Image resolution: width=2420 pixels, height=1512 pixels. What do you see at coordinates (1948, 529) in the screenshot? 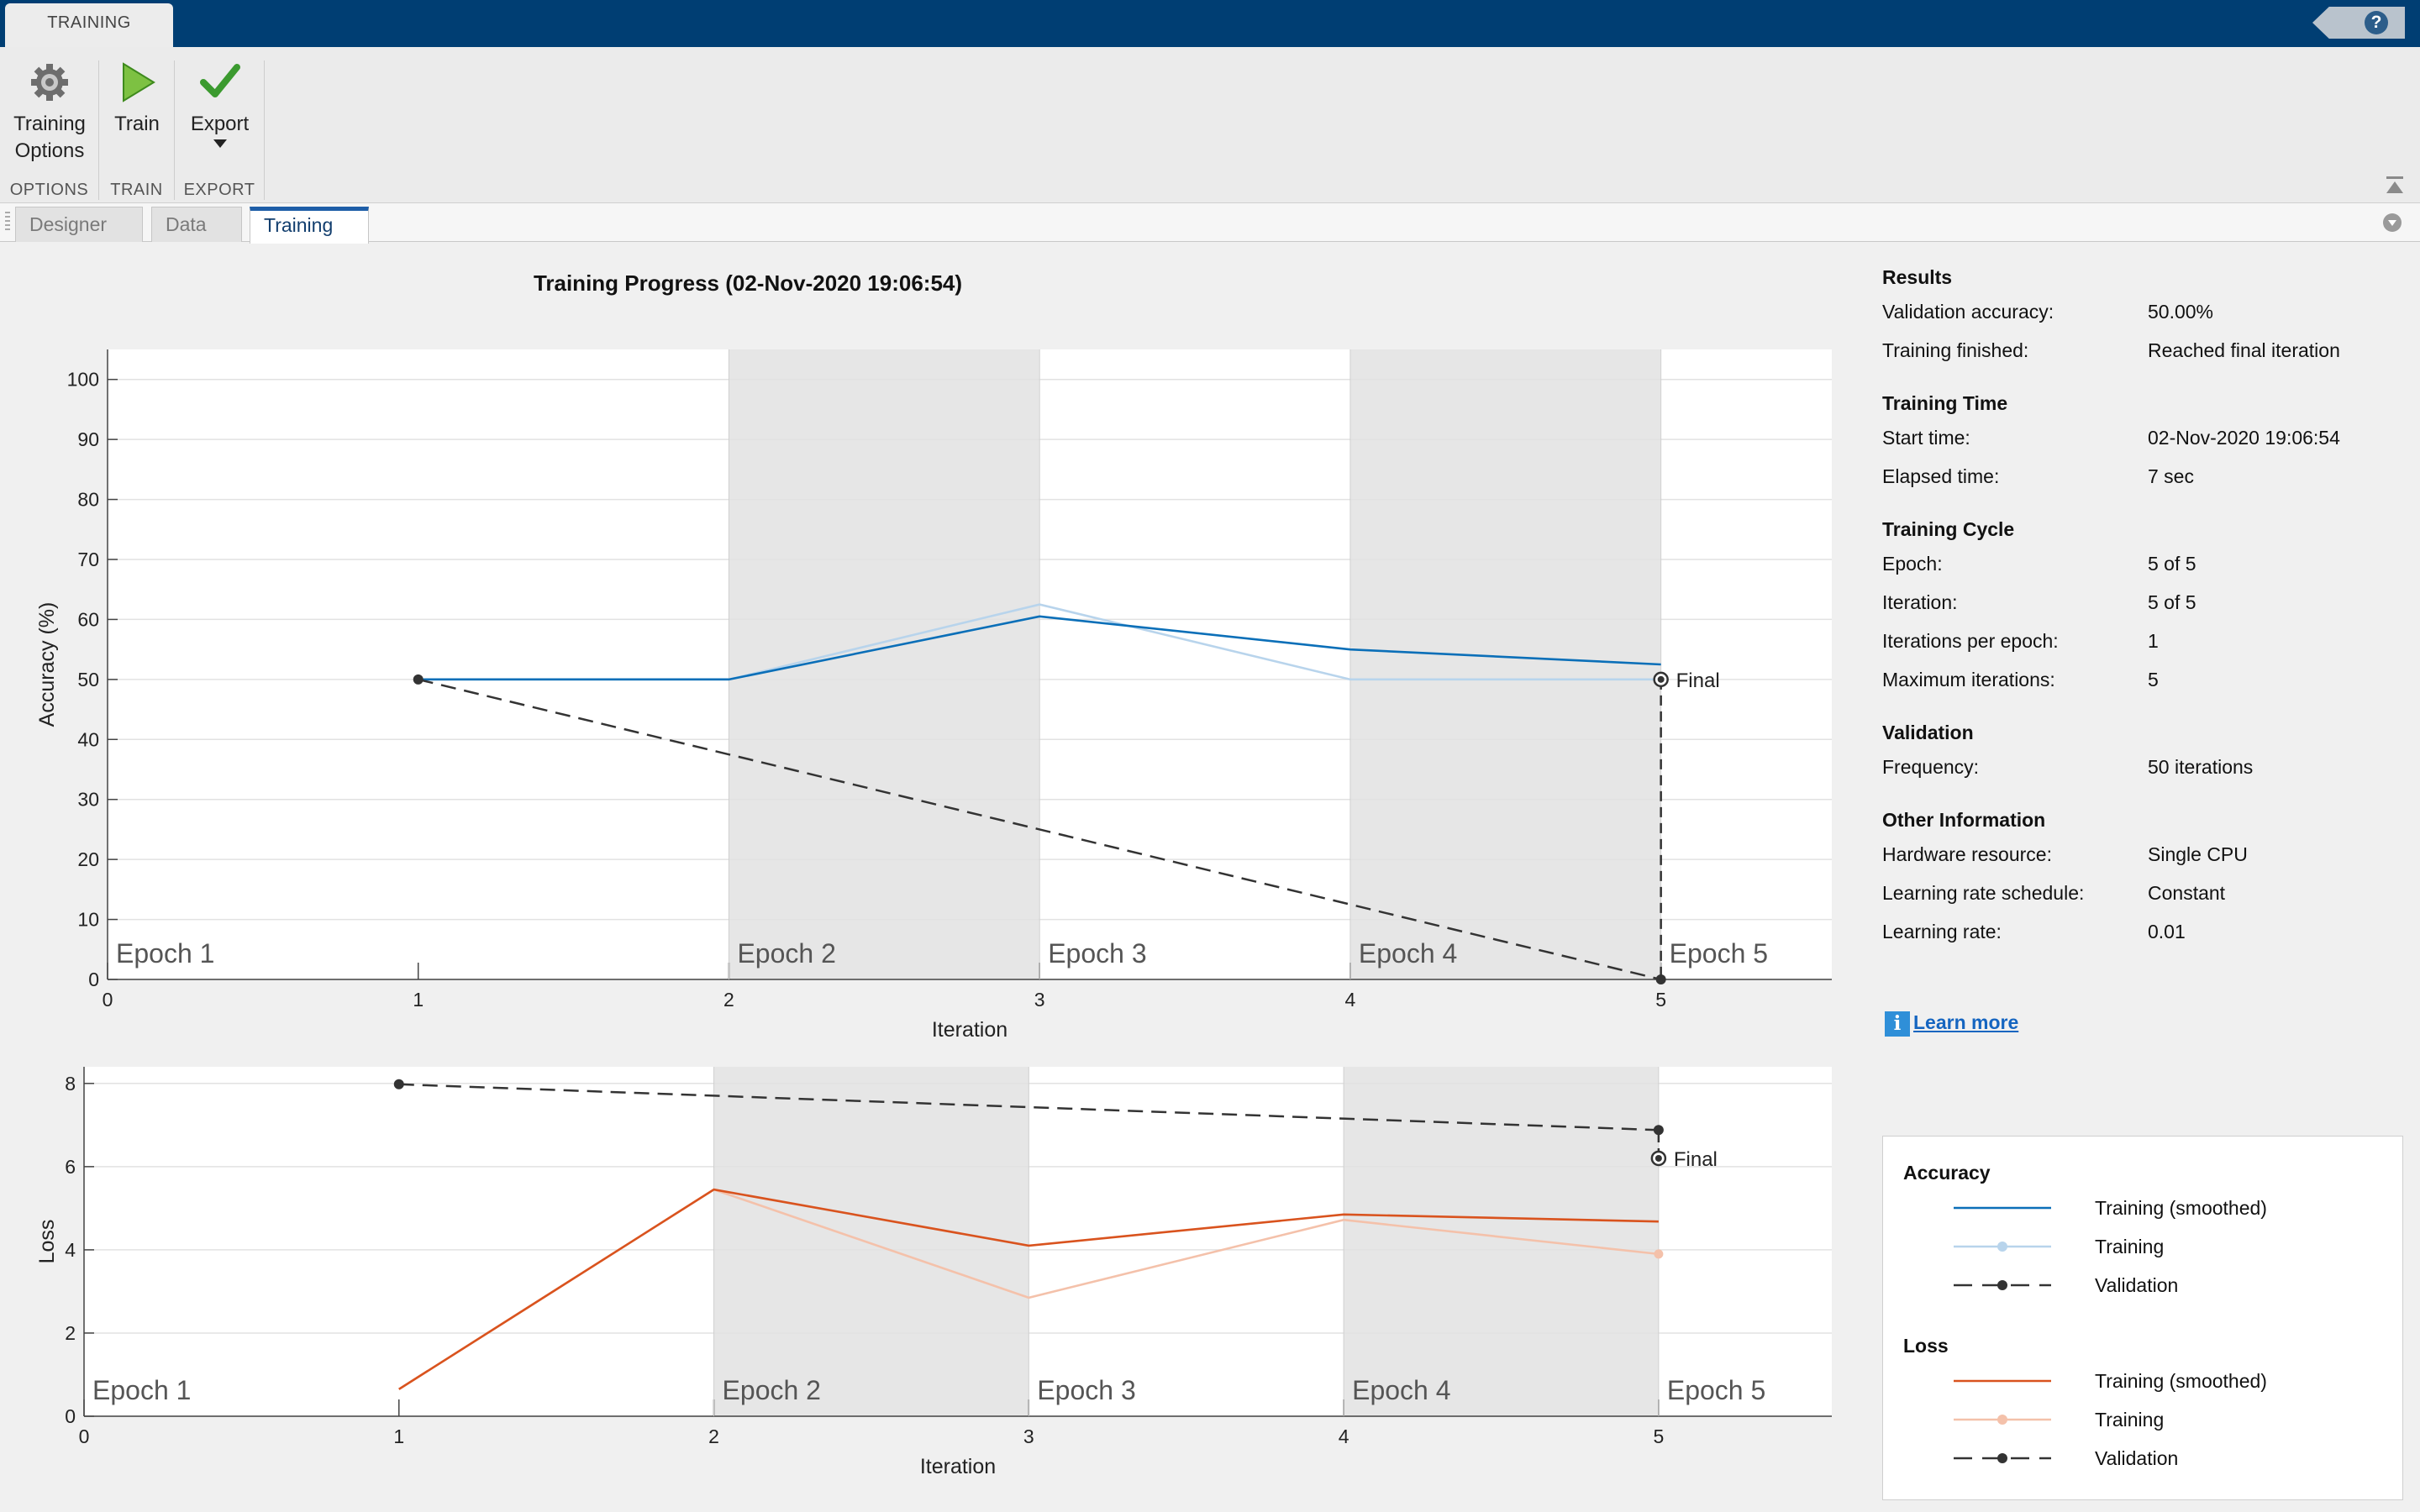
I see `results-section-title: Training Cycle` at bounding box center [1948, 529].